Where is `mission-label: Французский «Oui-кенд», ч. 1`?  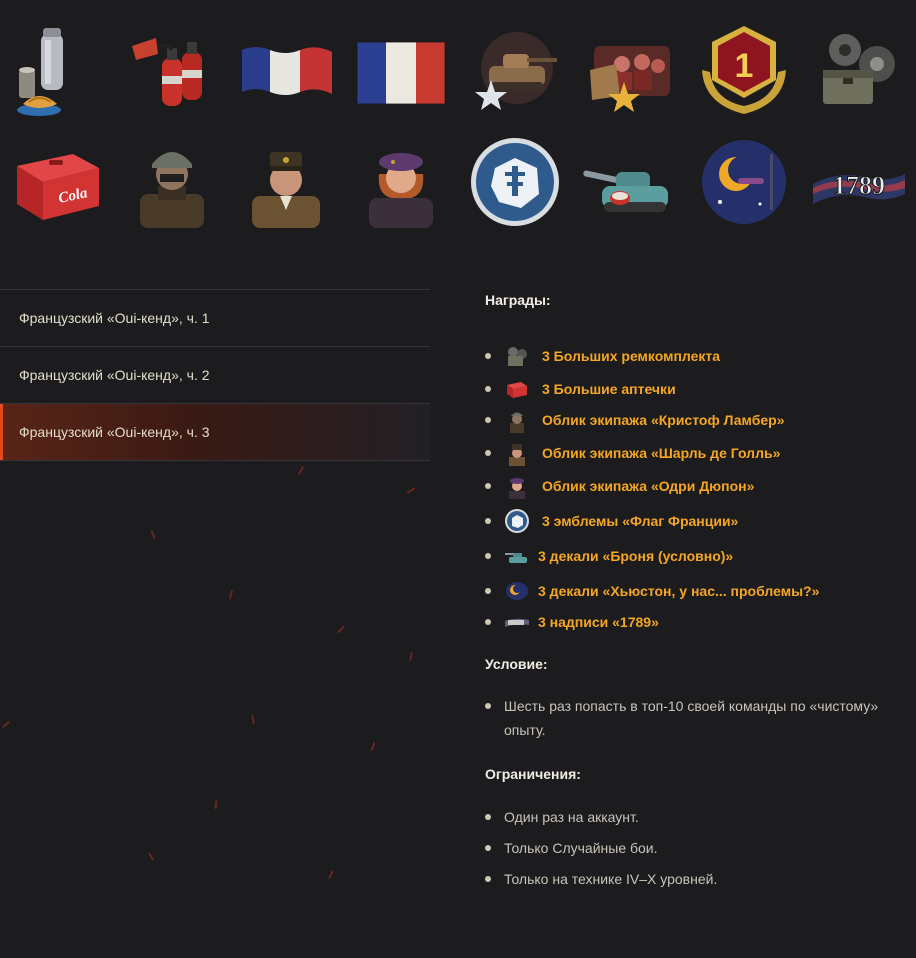 mission-label: Французский «Oui-кенд», ч. 1 is located at coordinates (114, 318).